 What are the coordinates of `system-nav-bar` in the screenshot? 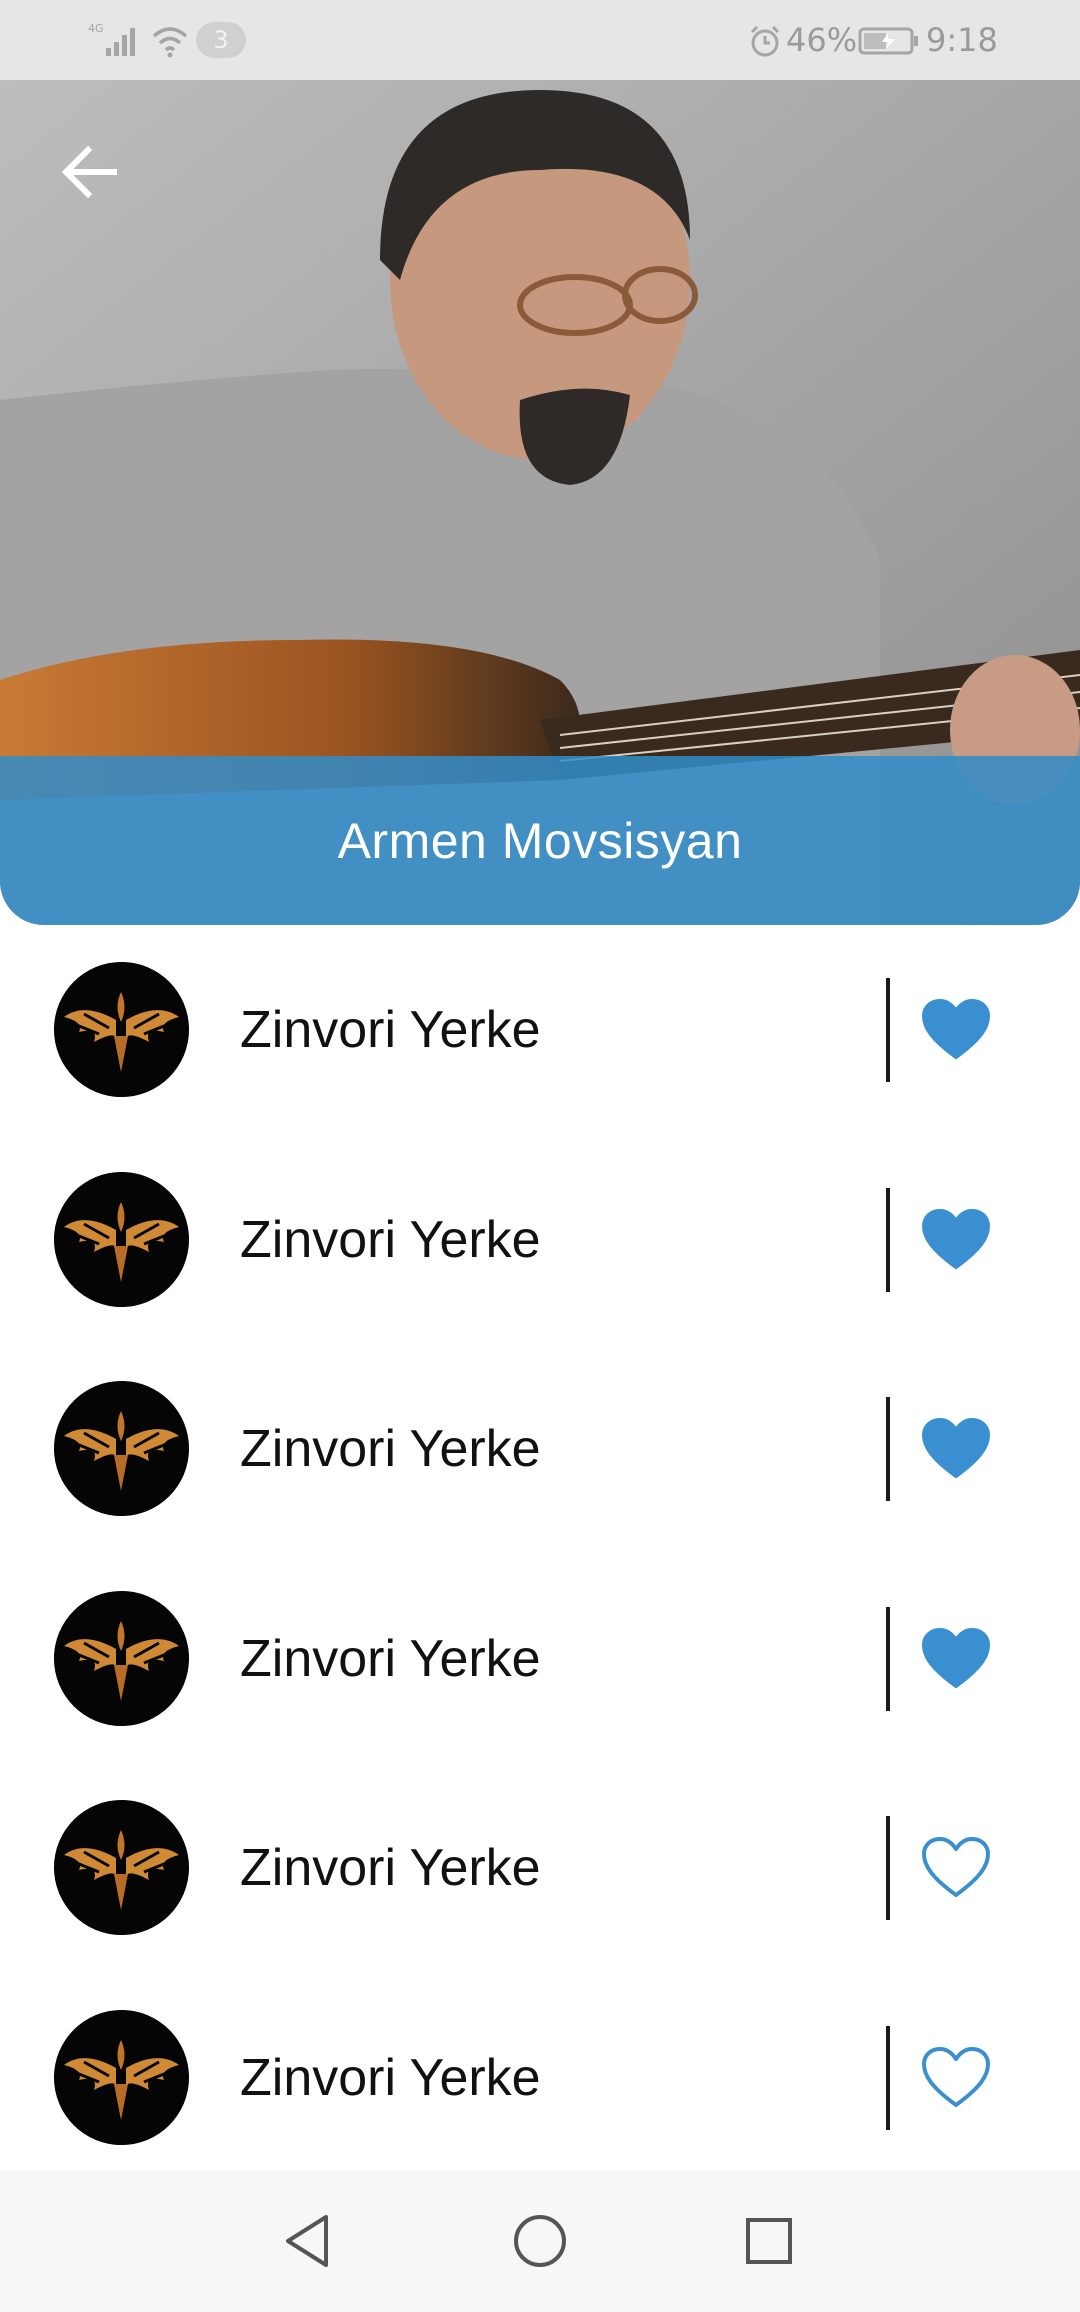 It's located at (540, 2241).